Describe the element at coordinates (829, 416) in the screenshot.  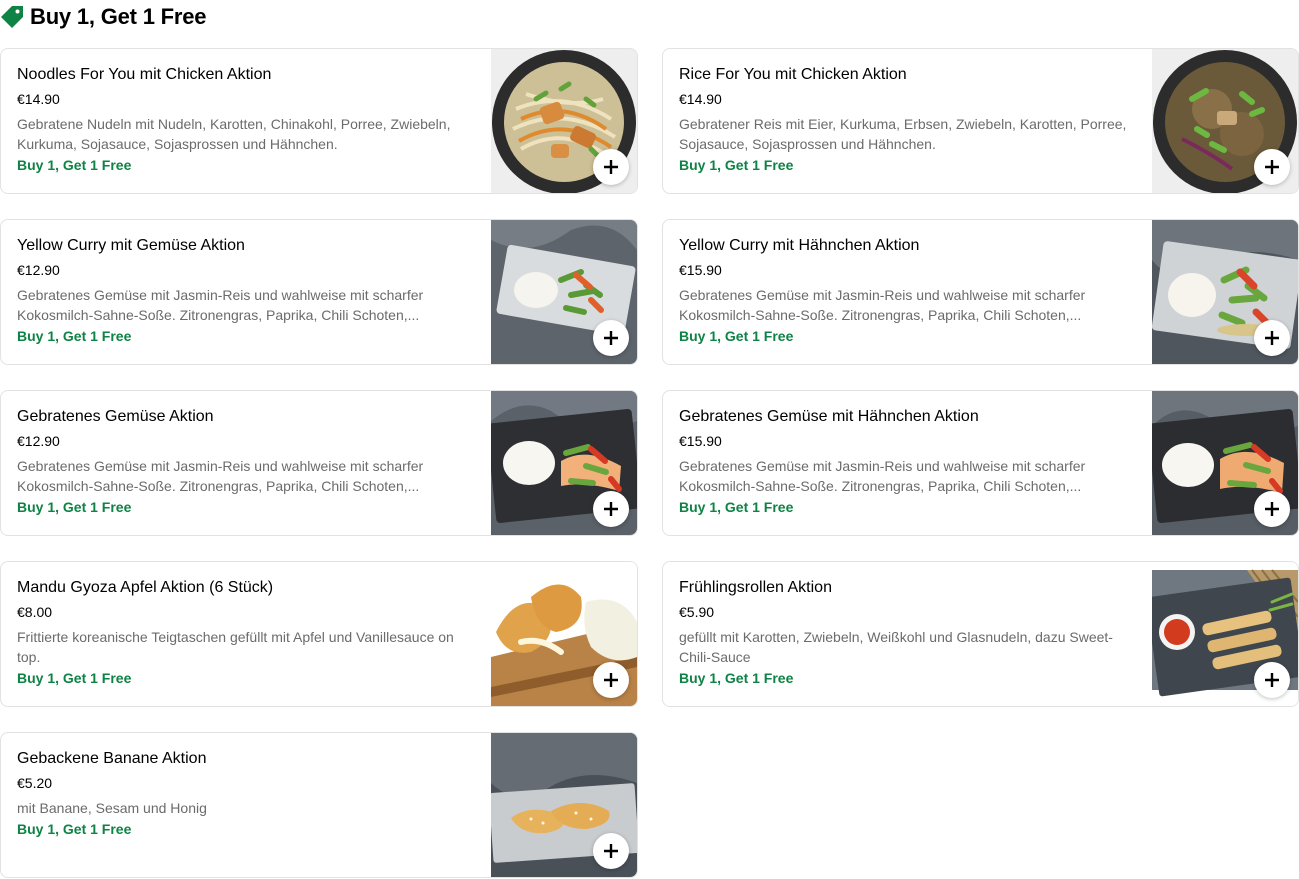
I see `menu-item-name: Gebratenes Gemüse mit Hähnchen Aktion` at that location.